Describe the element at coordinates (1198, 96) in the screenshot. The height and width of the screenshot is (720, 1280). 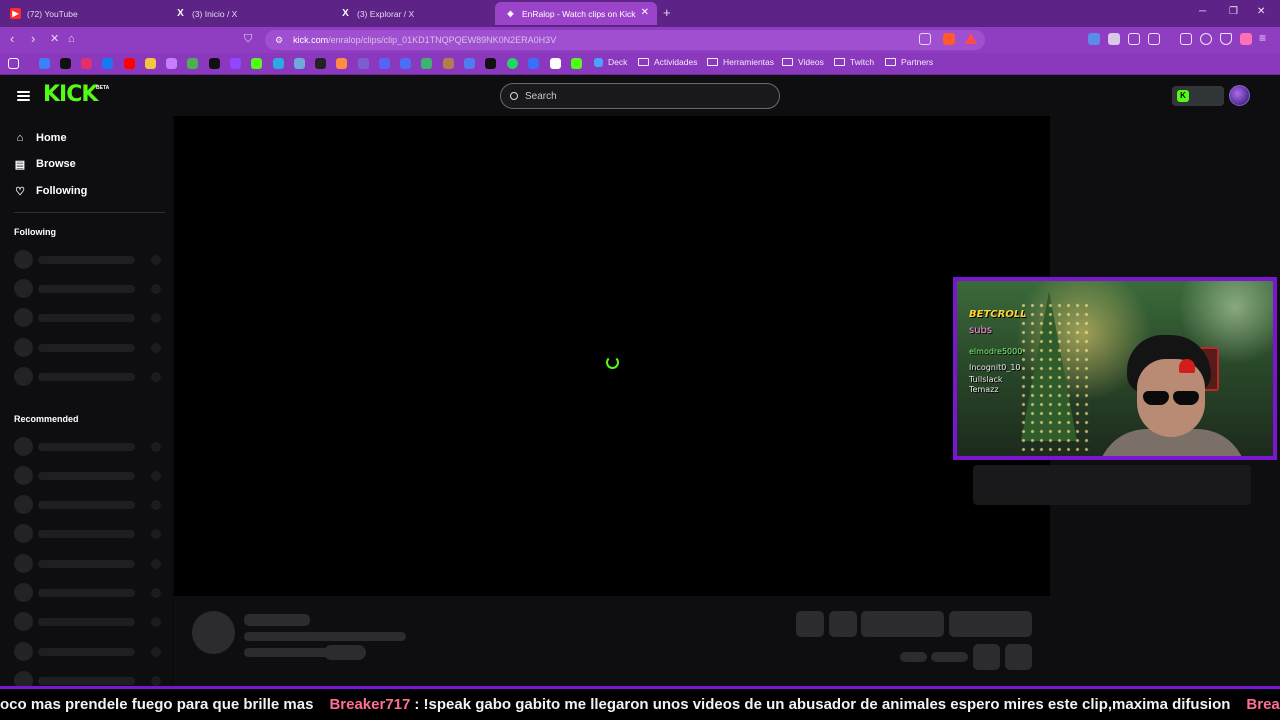
I see `header-action-button: K` at that location.